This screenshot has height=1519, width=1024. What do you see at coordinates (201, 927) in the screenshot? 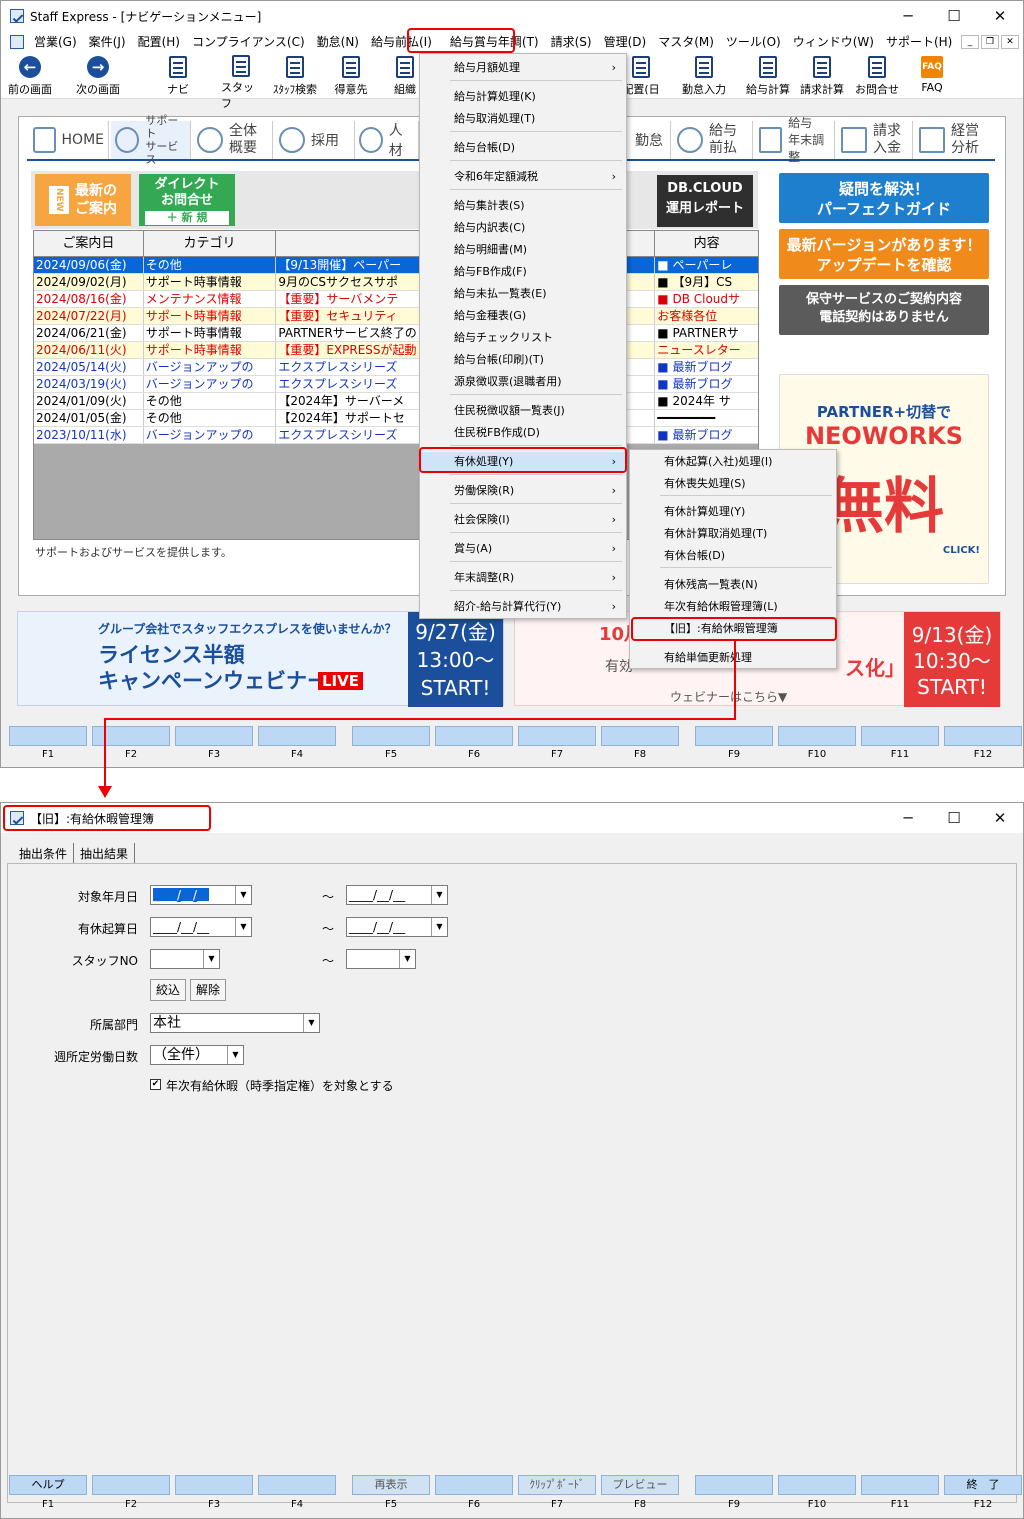
I see `leave-start-from-input: ____/__/__ ▼` at bounding box center [201, 927].